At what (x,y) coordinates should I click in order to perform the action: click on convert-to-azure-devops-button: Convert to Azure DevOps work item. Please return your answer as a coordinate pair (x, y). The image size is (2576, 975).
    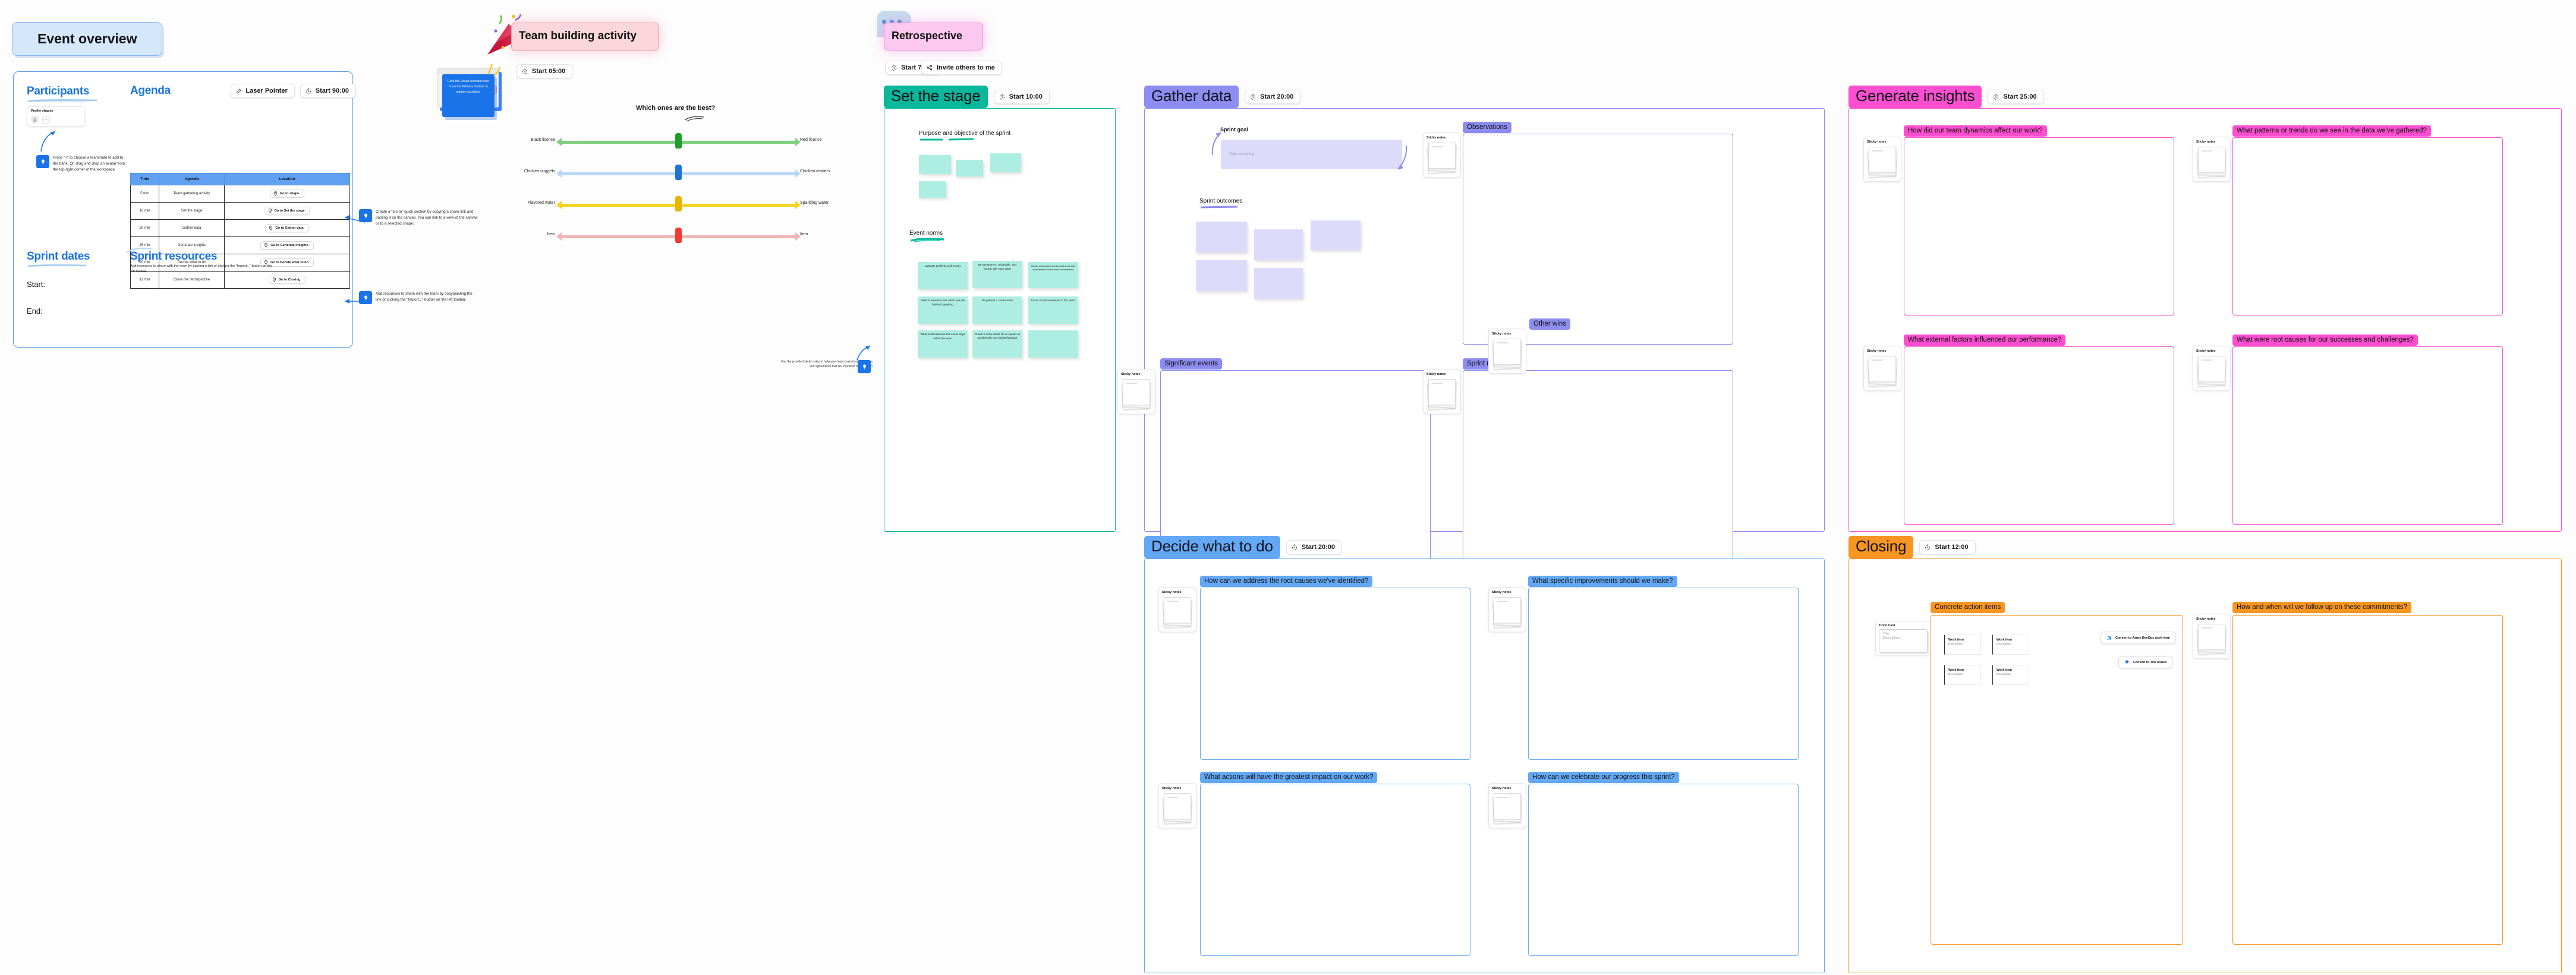
    Looking at the image, I should click on (2138, 638).